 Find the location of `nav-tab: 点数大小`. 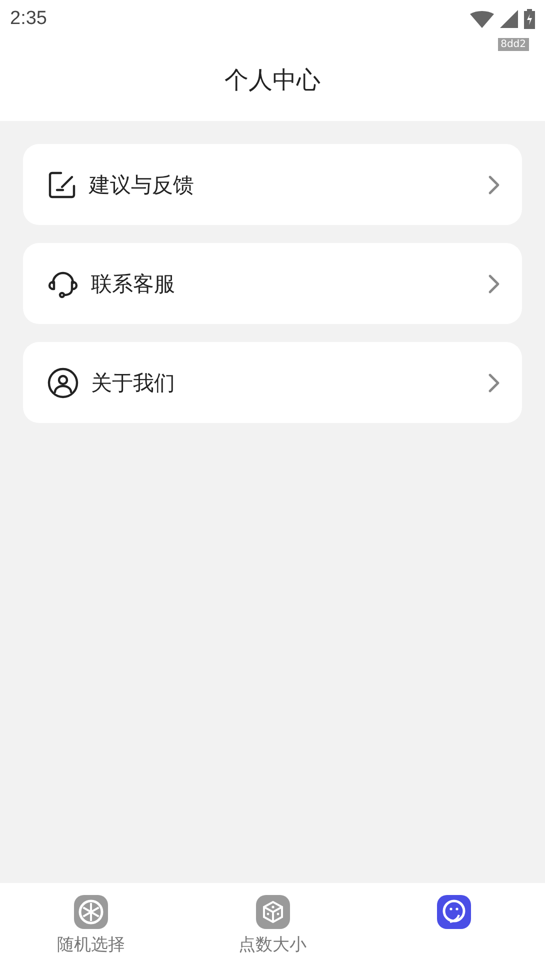

nav-tab: 点数大小 is located at coordinates (273, 925).